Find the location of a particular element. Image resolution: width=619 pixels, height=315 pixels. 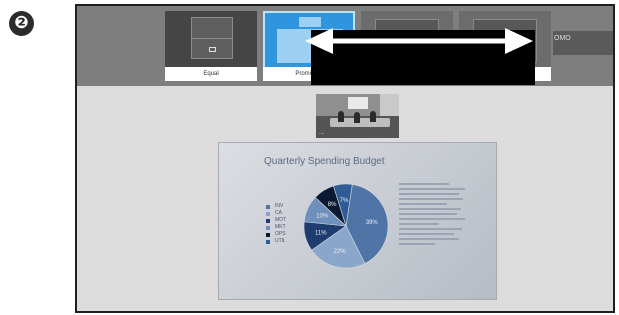

pie-slice-label: 8% is located at coordinates (332, 205).